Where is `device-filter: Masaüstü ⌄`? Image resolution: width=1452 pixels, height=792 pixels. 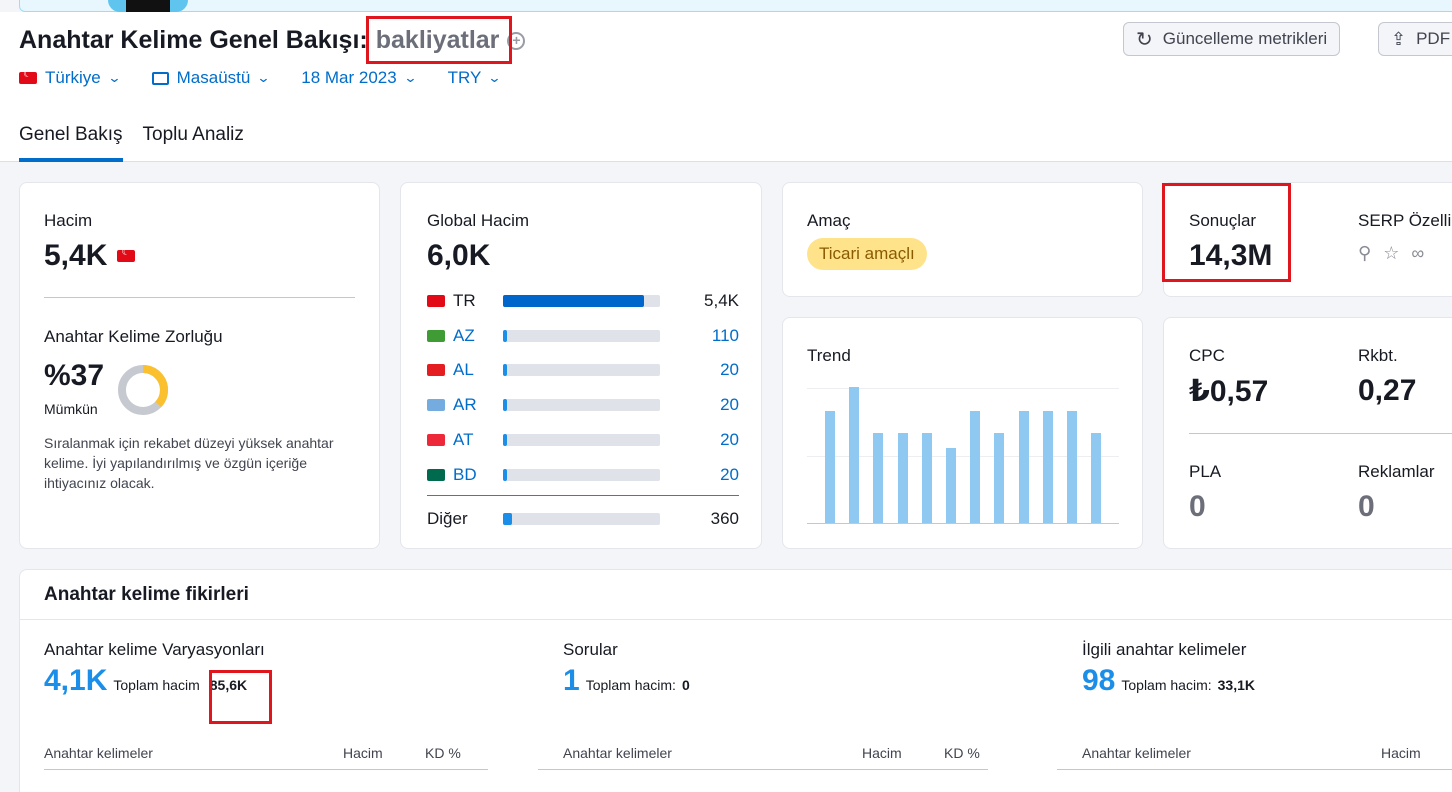 device-filter: Masaüstü ⌄ is located at coordinates (211, 78).